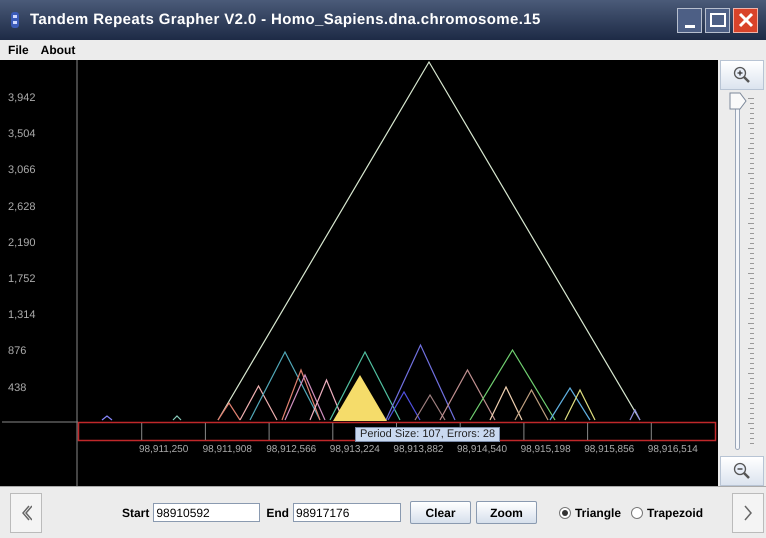 The width and height of the screenshot is (766, 538). Describe the element at coordinates (227, 450) in the screenshot. I see `x-axis-label: 98,911,908` at that location.